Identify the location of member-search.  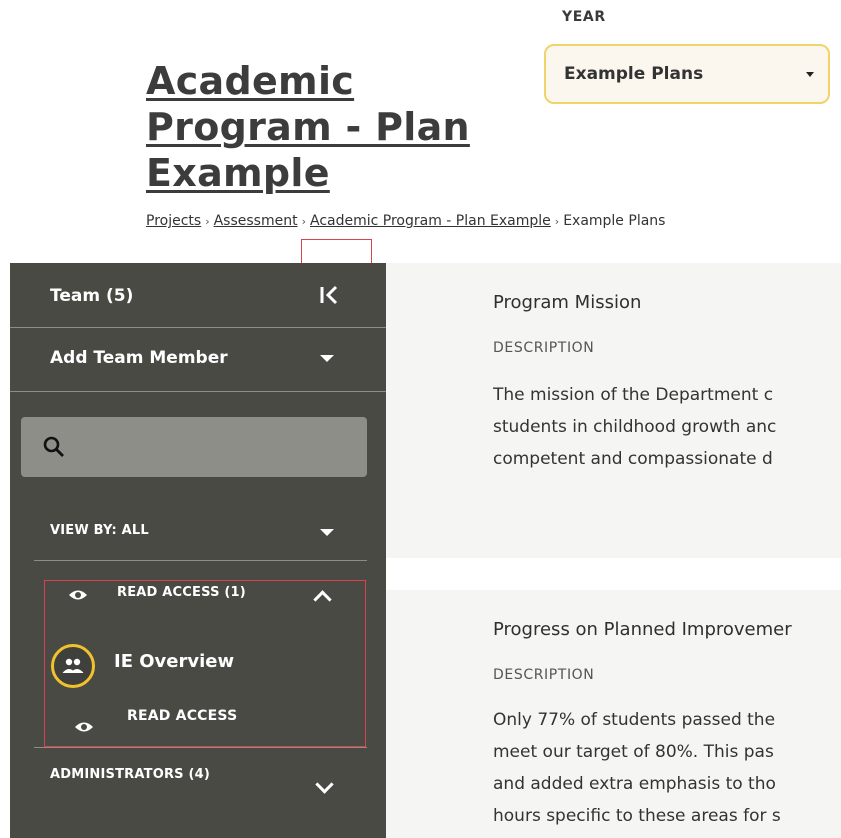
(194, 448).